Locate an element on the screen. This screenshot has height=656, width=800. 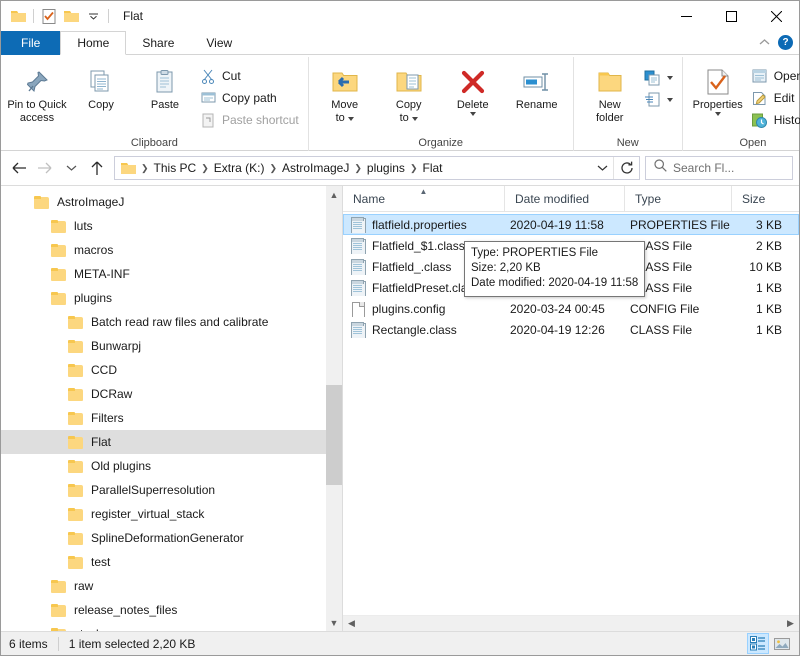
new-folder-button: New folder is located at coordinates (610, 96).